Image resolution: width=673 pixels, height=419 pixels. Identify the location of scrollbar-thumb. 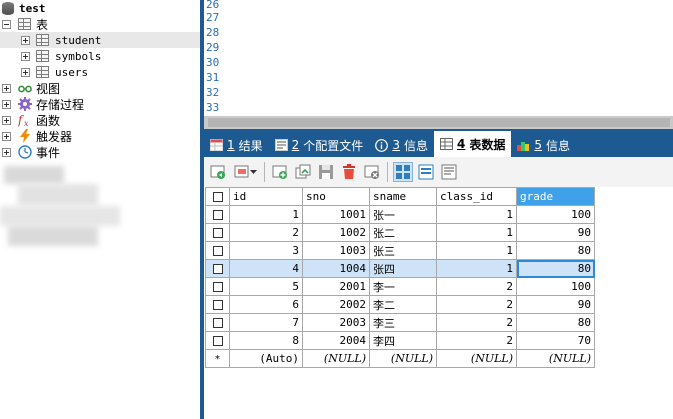
(439, 122).